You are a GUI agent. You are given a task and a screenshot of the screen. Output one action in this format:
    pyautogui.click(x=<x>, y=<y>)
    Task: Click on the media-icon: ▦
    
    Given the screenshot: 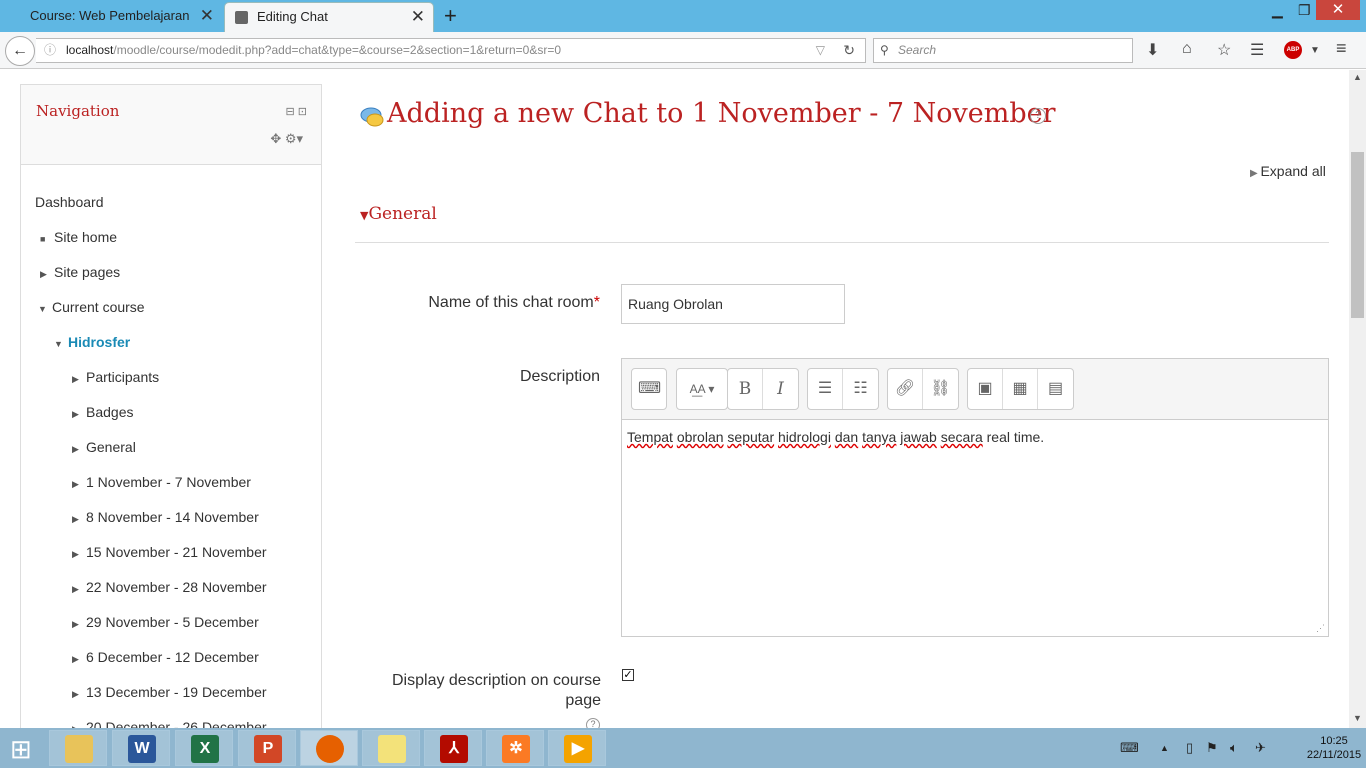 What is the action you would take?
    pyautogui.click(x=1020, y=389)
    